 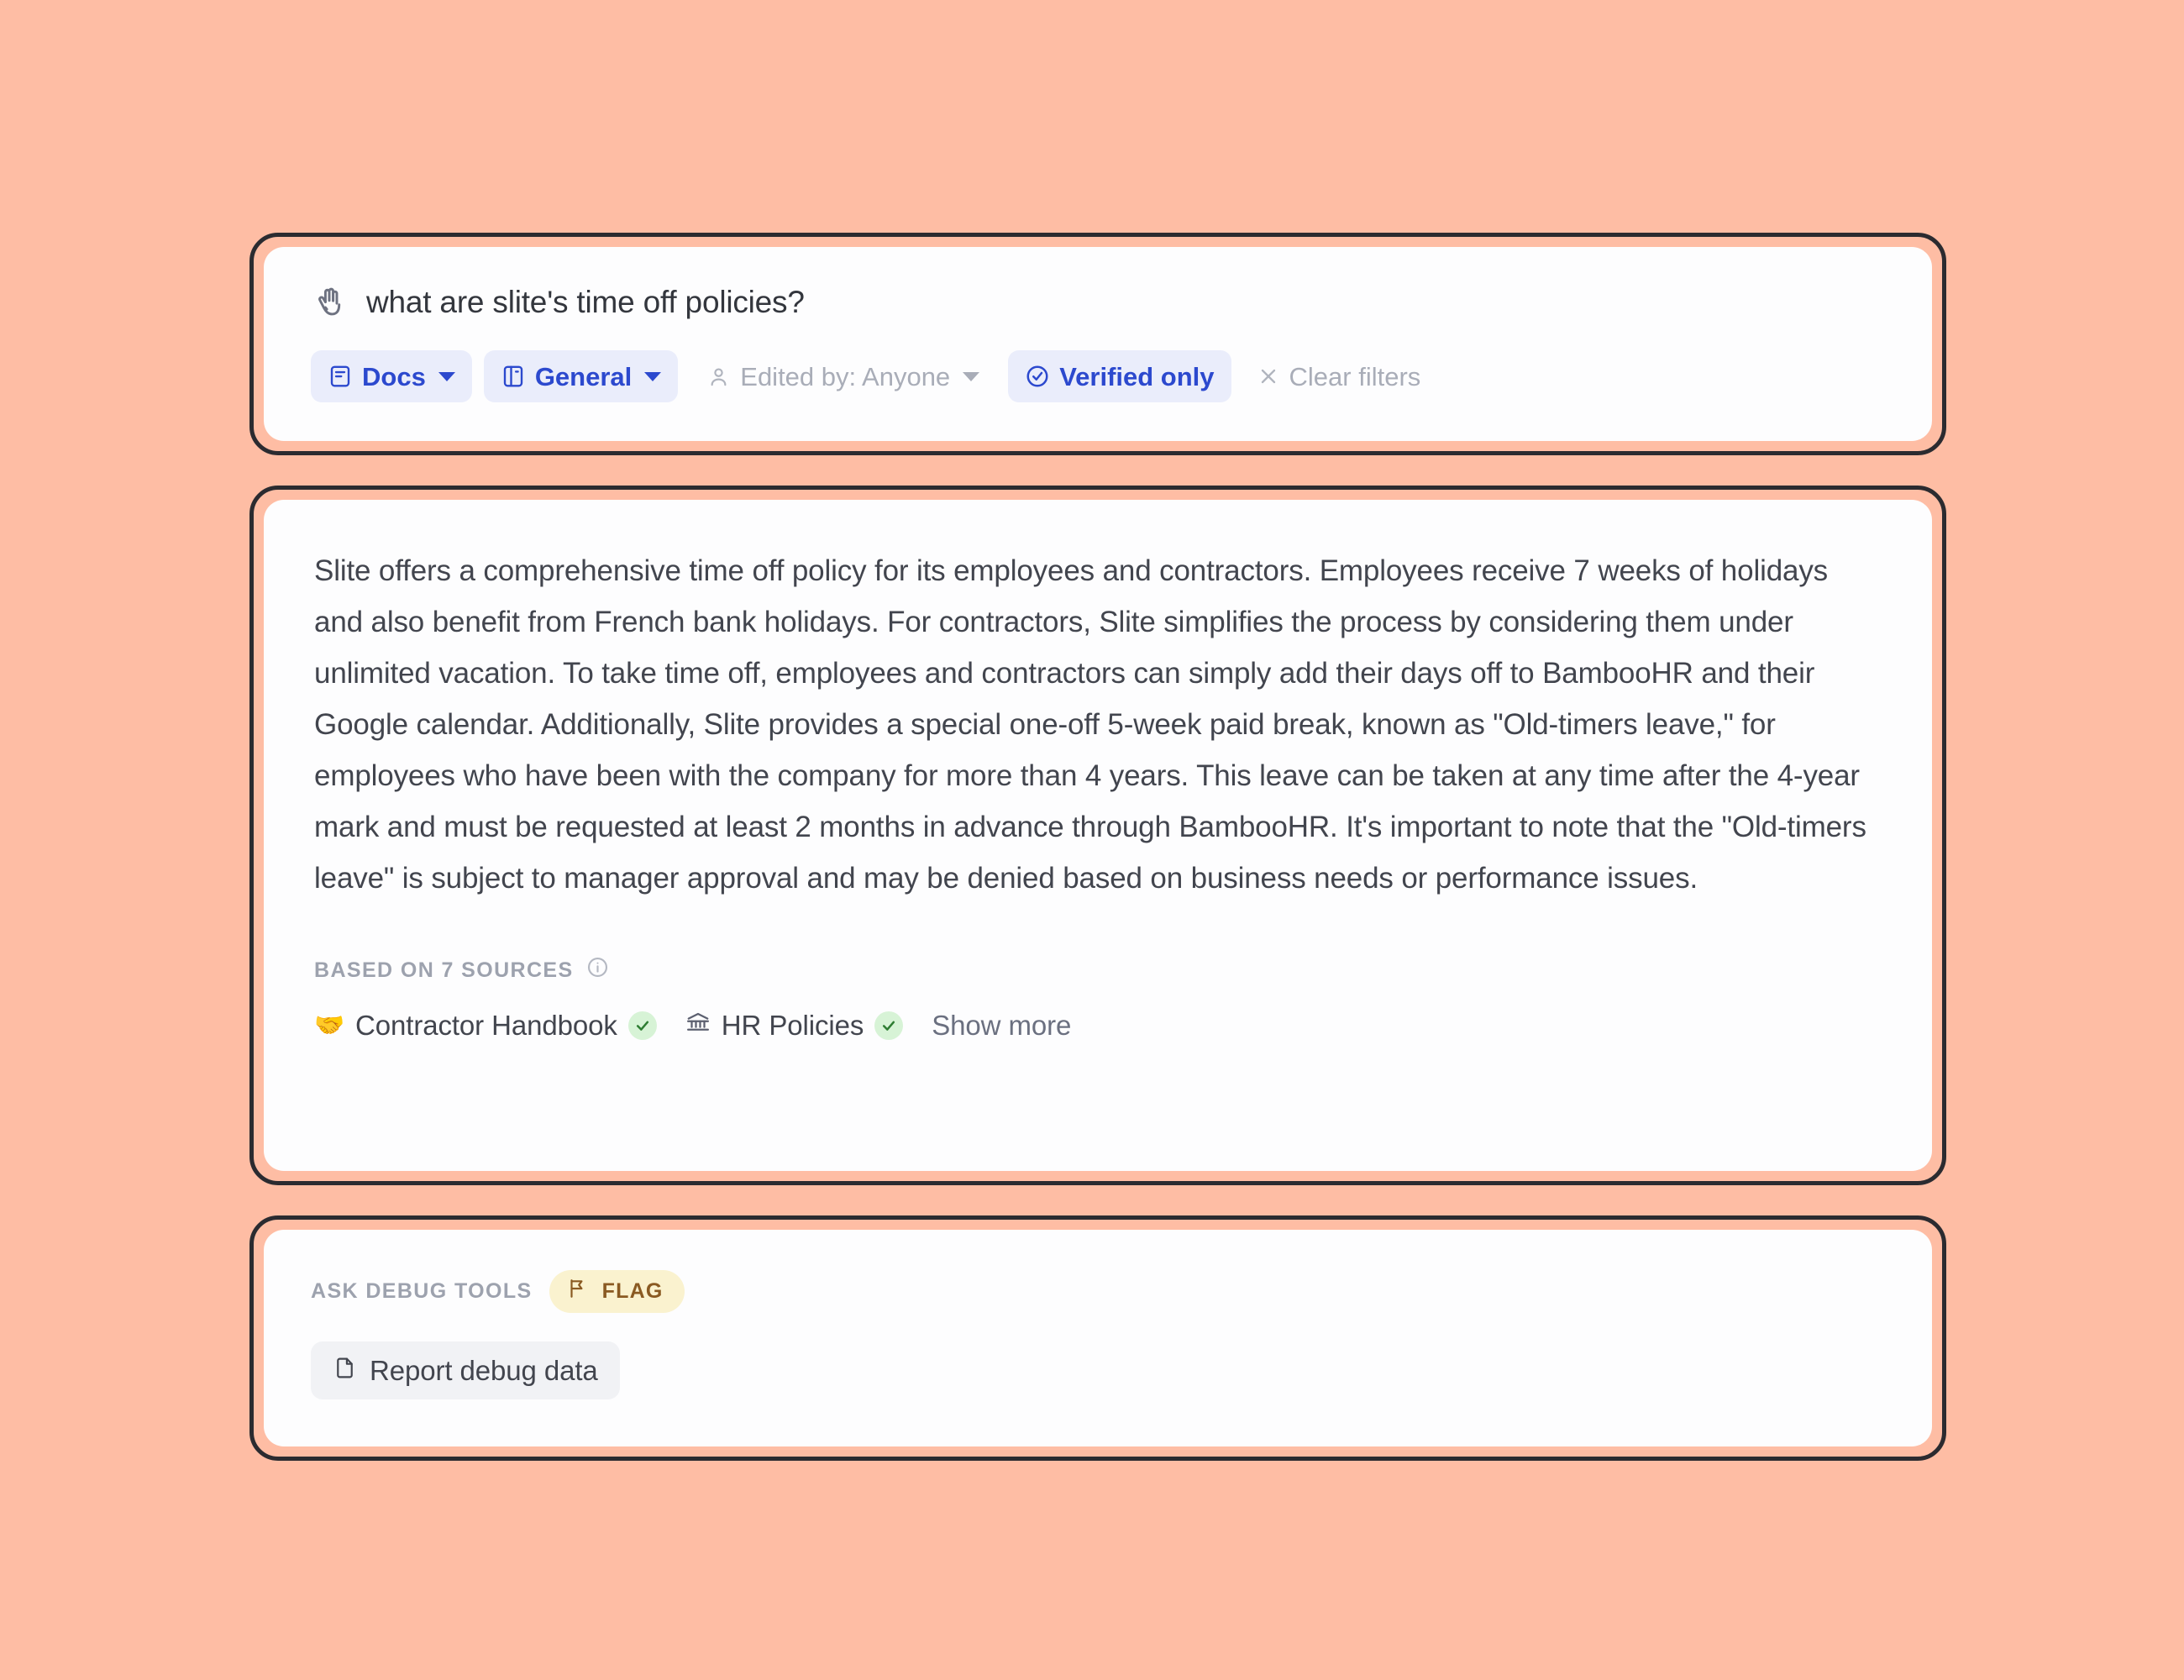 I want to click on filter-chip-general-label: General, so click(x=583, y=376).